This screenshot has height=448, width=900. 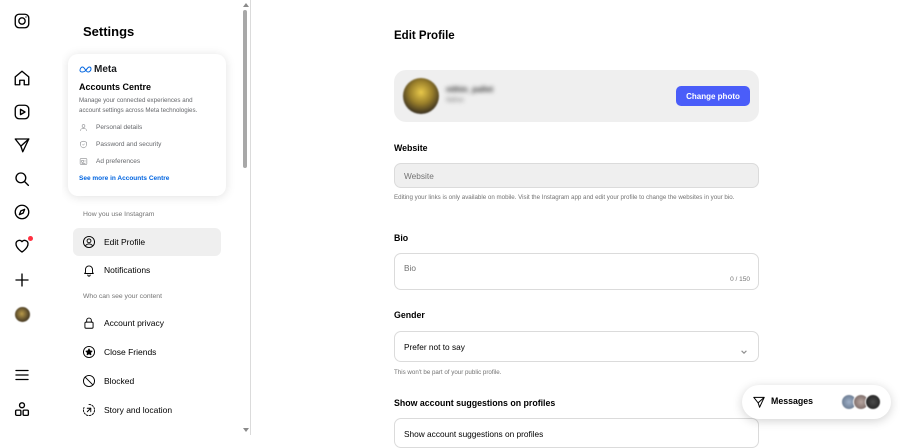 I want to click on nav-item-label: Story and location, so click(x=138, y=410).